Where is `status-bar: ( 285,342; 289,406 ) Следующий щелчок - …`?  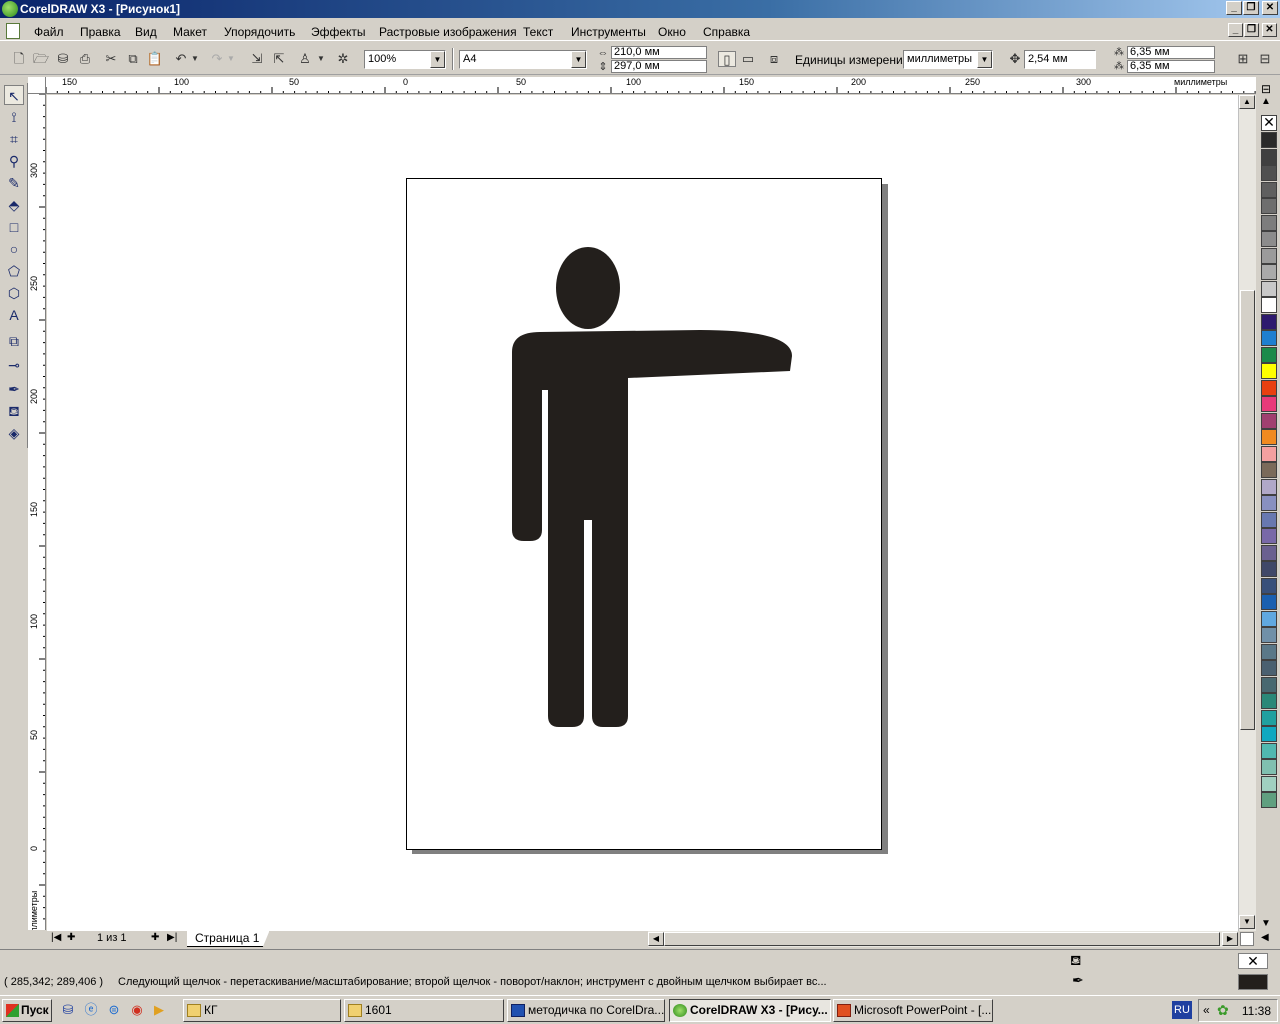
status-bar: ( 285,342; 289,406 ) Следующий щелчок - … is located at coordinates (640, 971).